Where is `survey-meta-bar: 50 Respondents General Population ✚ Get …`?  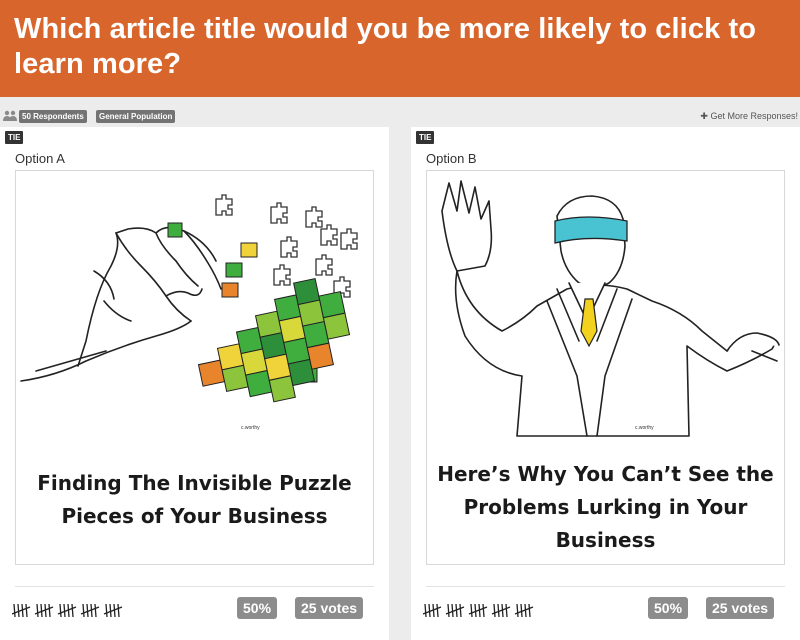 survey-meta-bar: 50 Respondents General Population ✚ Get … is located at coordinates (400, 117).